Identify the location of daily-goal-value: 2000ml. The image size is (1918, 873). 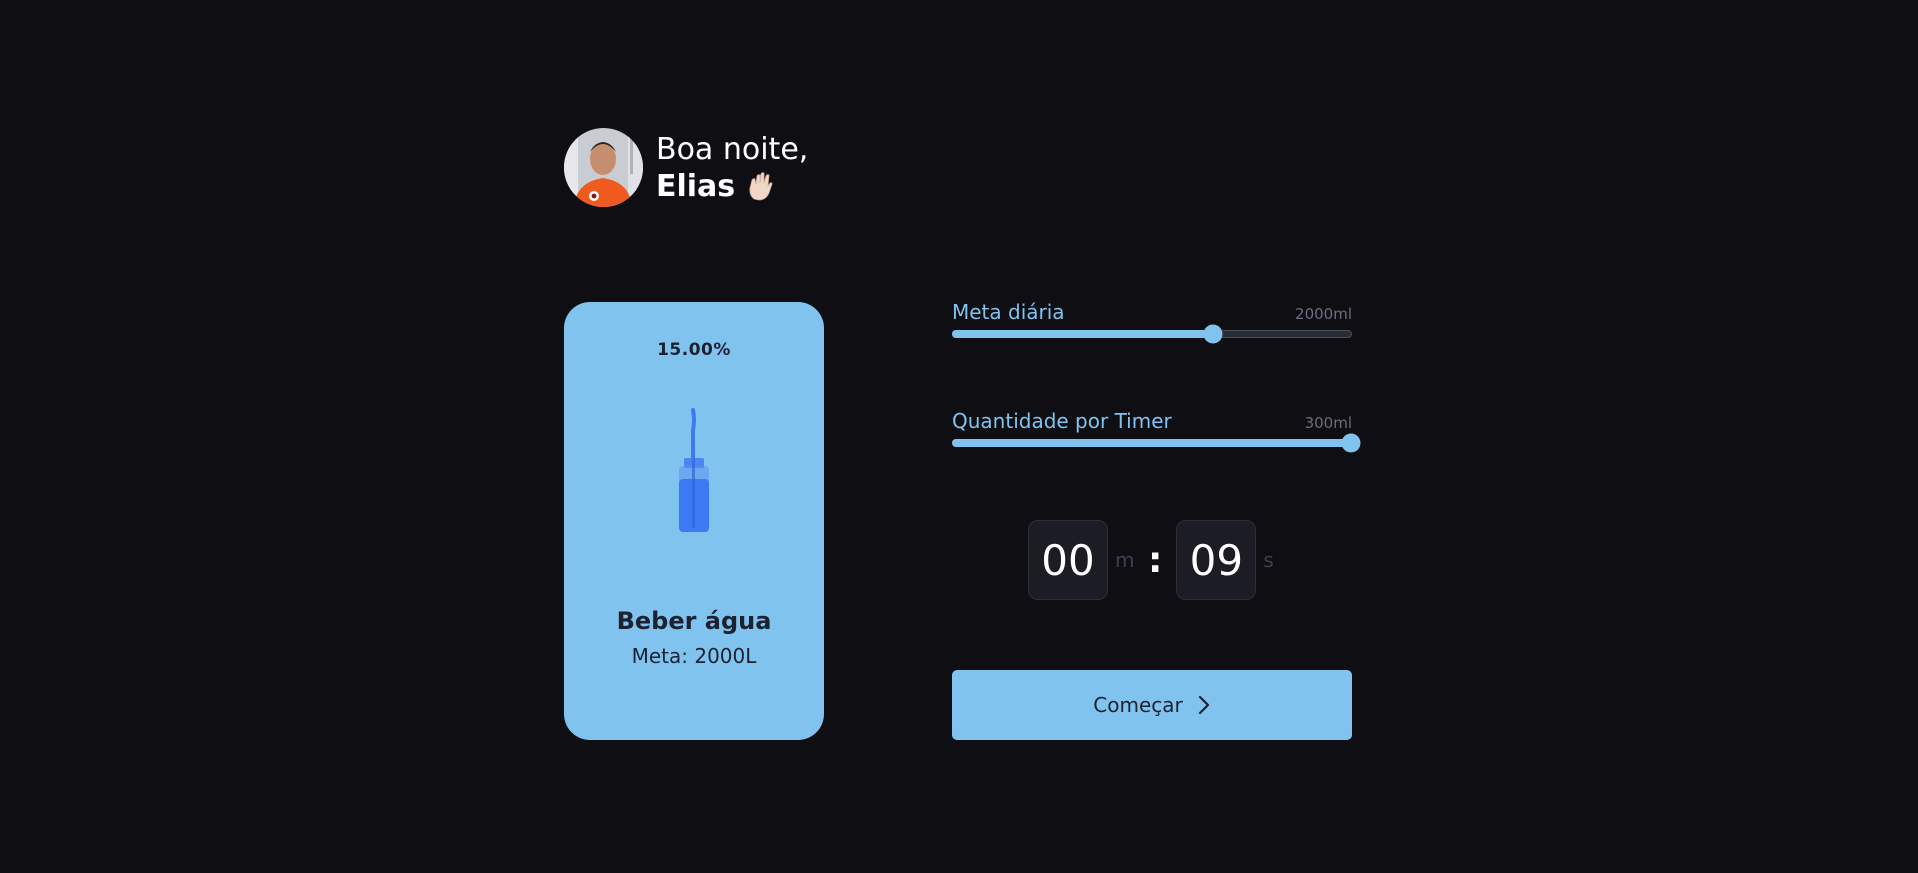
(1323, 314).